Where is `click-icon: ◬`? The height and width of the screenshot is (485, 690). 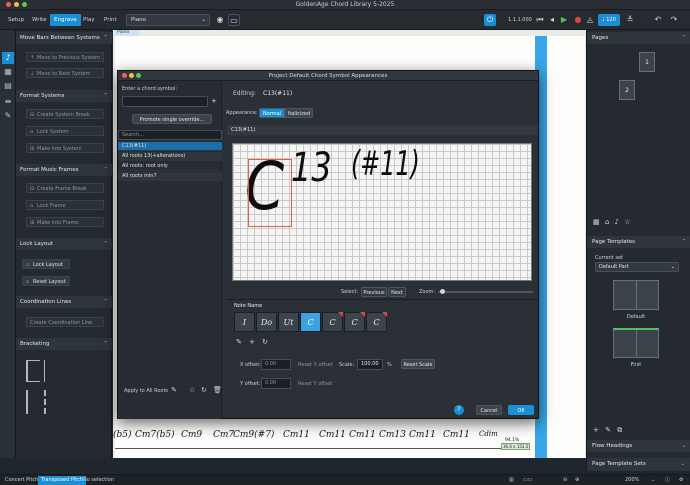
click-icon: ◬ is located at coordinates (590, 20).